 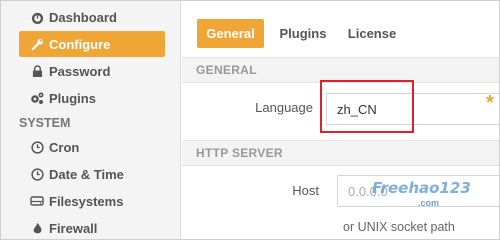 What do you see at coordinates (490, 103) in the screenshot?
I see `required-marker: *` at bounding box center [490, 103].